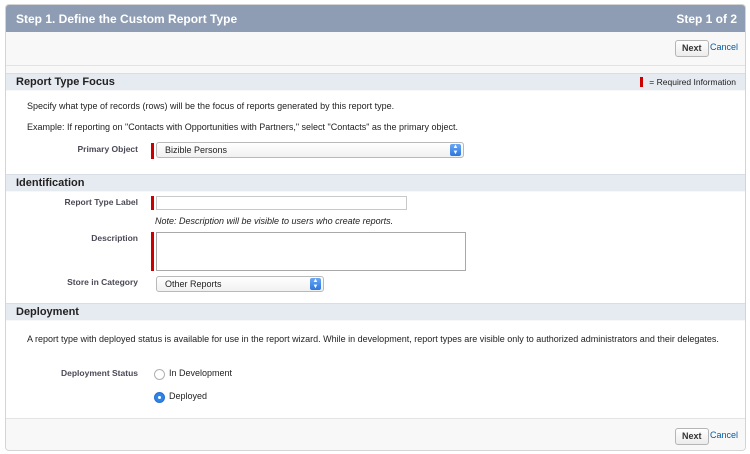 This screenshot has height=454, width=750. Describe the element at coordinates (196, 150) in the screenshot. I see `primary-object-value: Bizible Persons` at that location.